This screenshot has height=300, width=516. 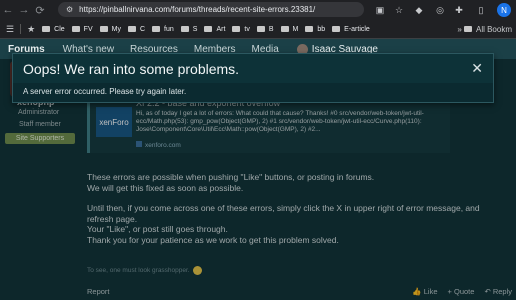 What do you see at coordinates (481, 10) in the screenshot?
I see `side-panel-icon: ▯` at bounding box center [481, 10].